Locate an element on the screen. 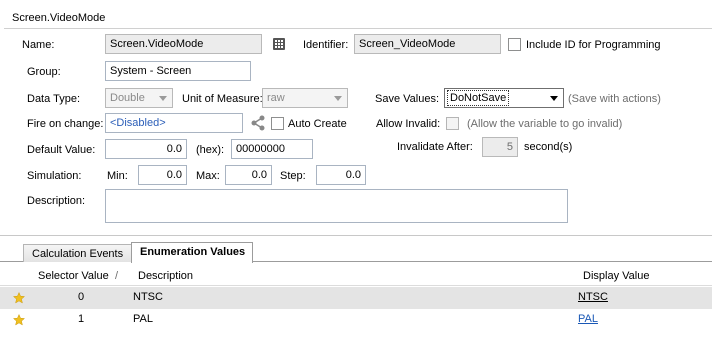 The image size is (712, 356). data-type-select: Double is located at coordinates (139, 98).